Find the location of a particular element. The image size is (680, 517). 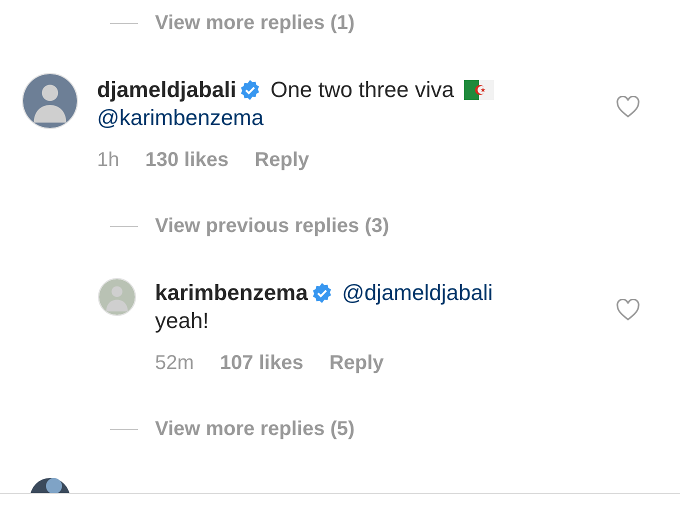

comment-time: 1h is located at coordinates (108, 160).